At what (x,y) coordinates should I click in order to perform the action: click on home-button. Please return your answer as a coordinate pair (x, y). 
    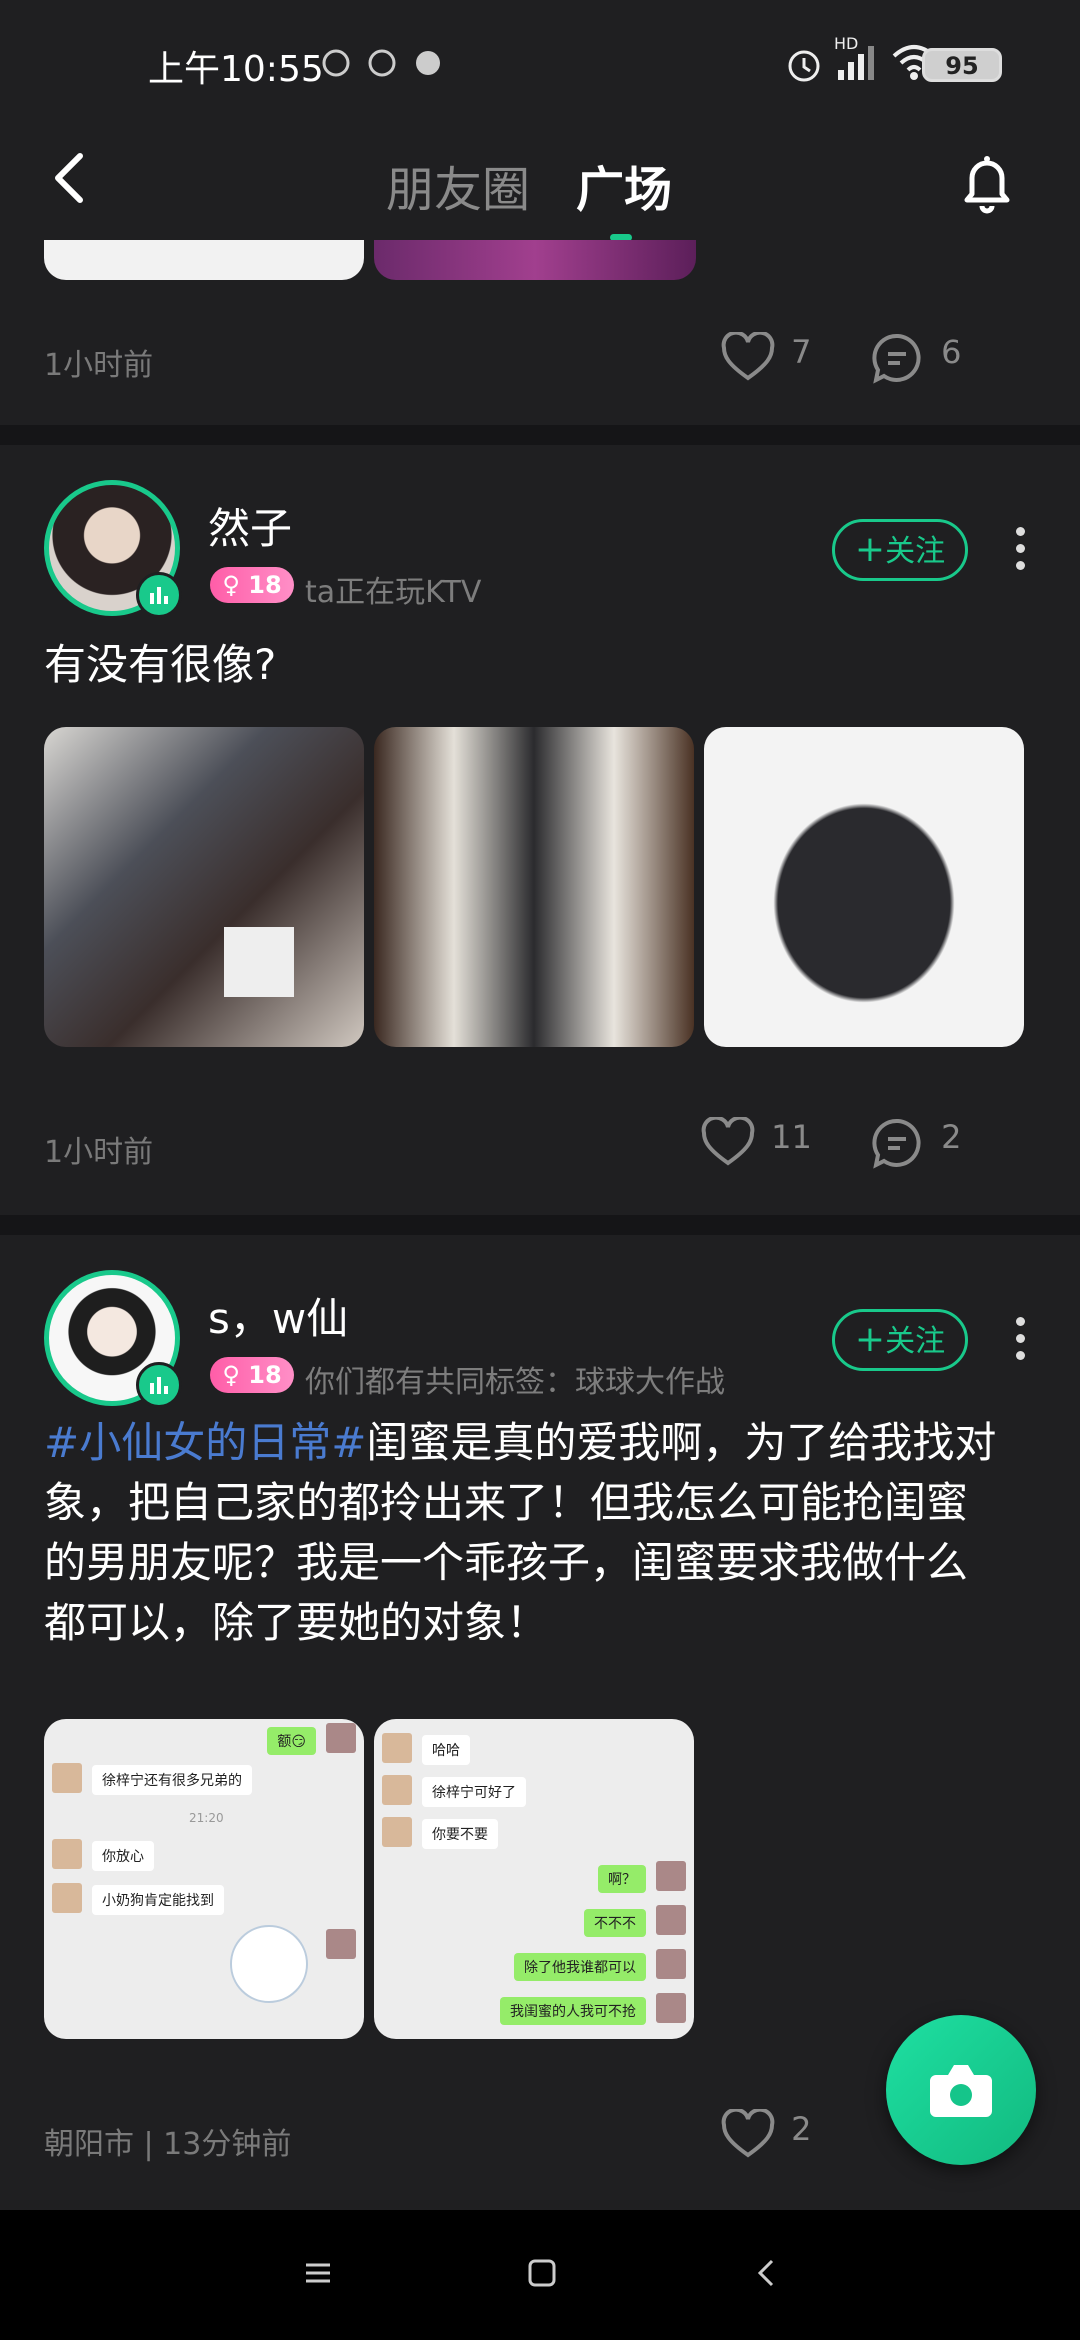
    Looking at the image, I should click on (542, 2275).